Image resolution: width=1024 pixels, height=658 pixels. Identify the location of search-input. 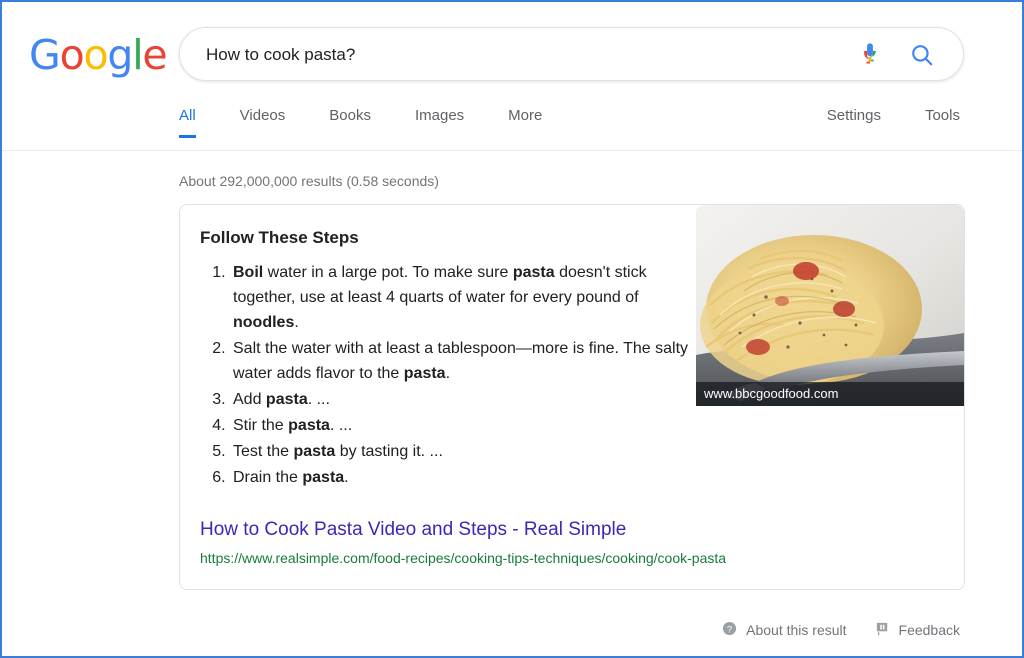
(526, 55).